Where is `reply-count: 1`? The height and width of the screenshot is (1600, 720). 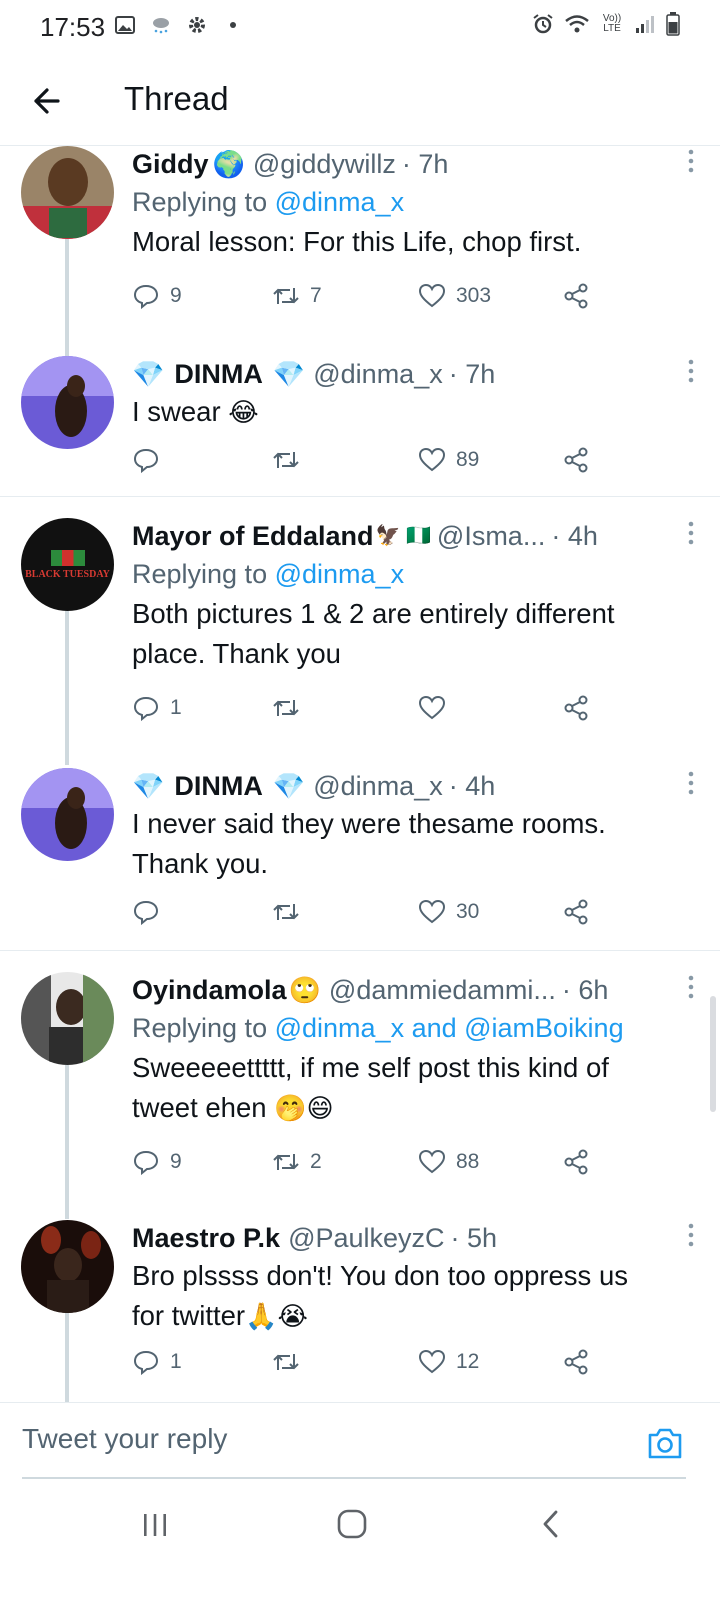 reply-count: 1 is located at coordinates (176, 1361).